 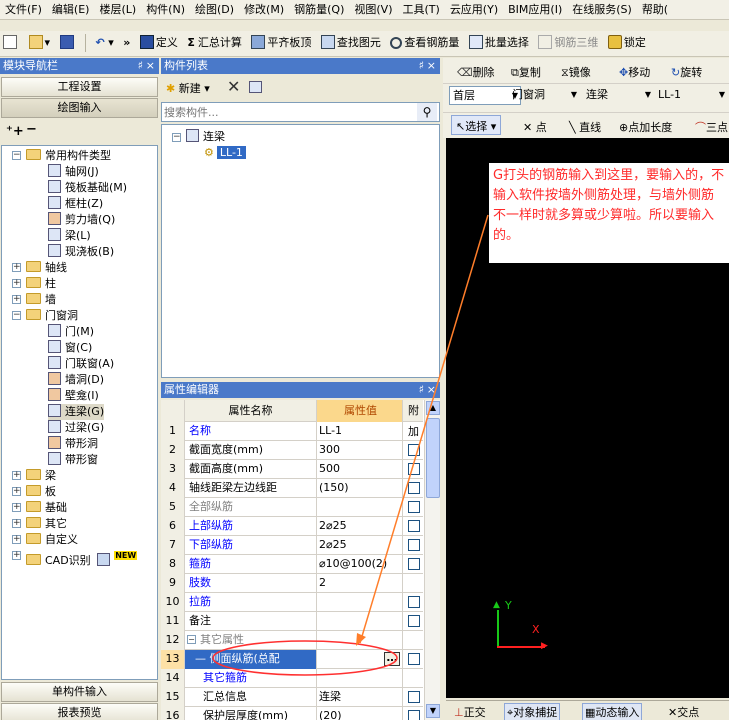 I want to click on highlight-ellipse, so click(x=305, y=658).